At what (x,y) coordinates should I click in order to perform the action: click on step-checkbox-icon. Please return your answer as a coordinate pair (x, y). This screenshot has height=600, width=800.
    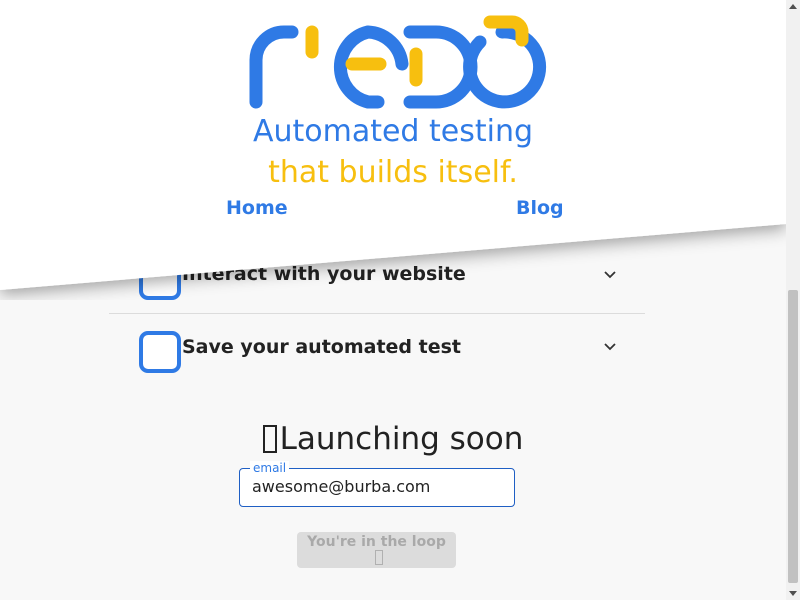
    Looking at the image, I should click on (160, 352).